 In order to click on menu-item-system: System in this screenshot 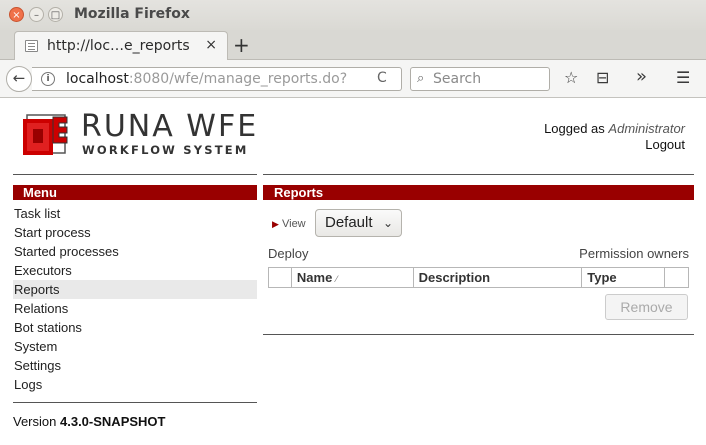, I will do `click(135, 346)`.